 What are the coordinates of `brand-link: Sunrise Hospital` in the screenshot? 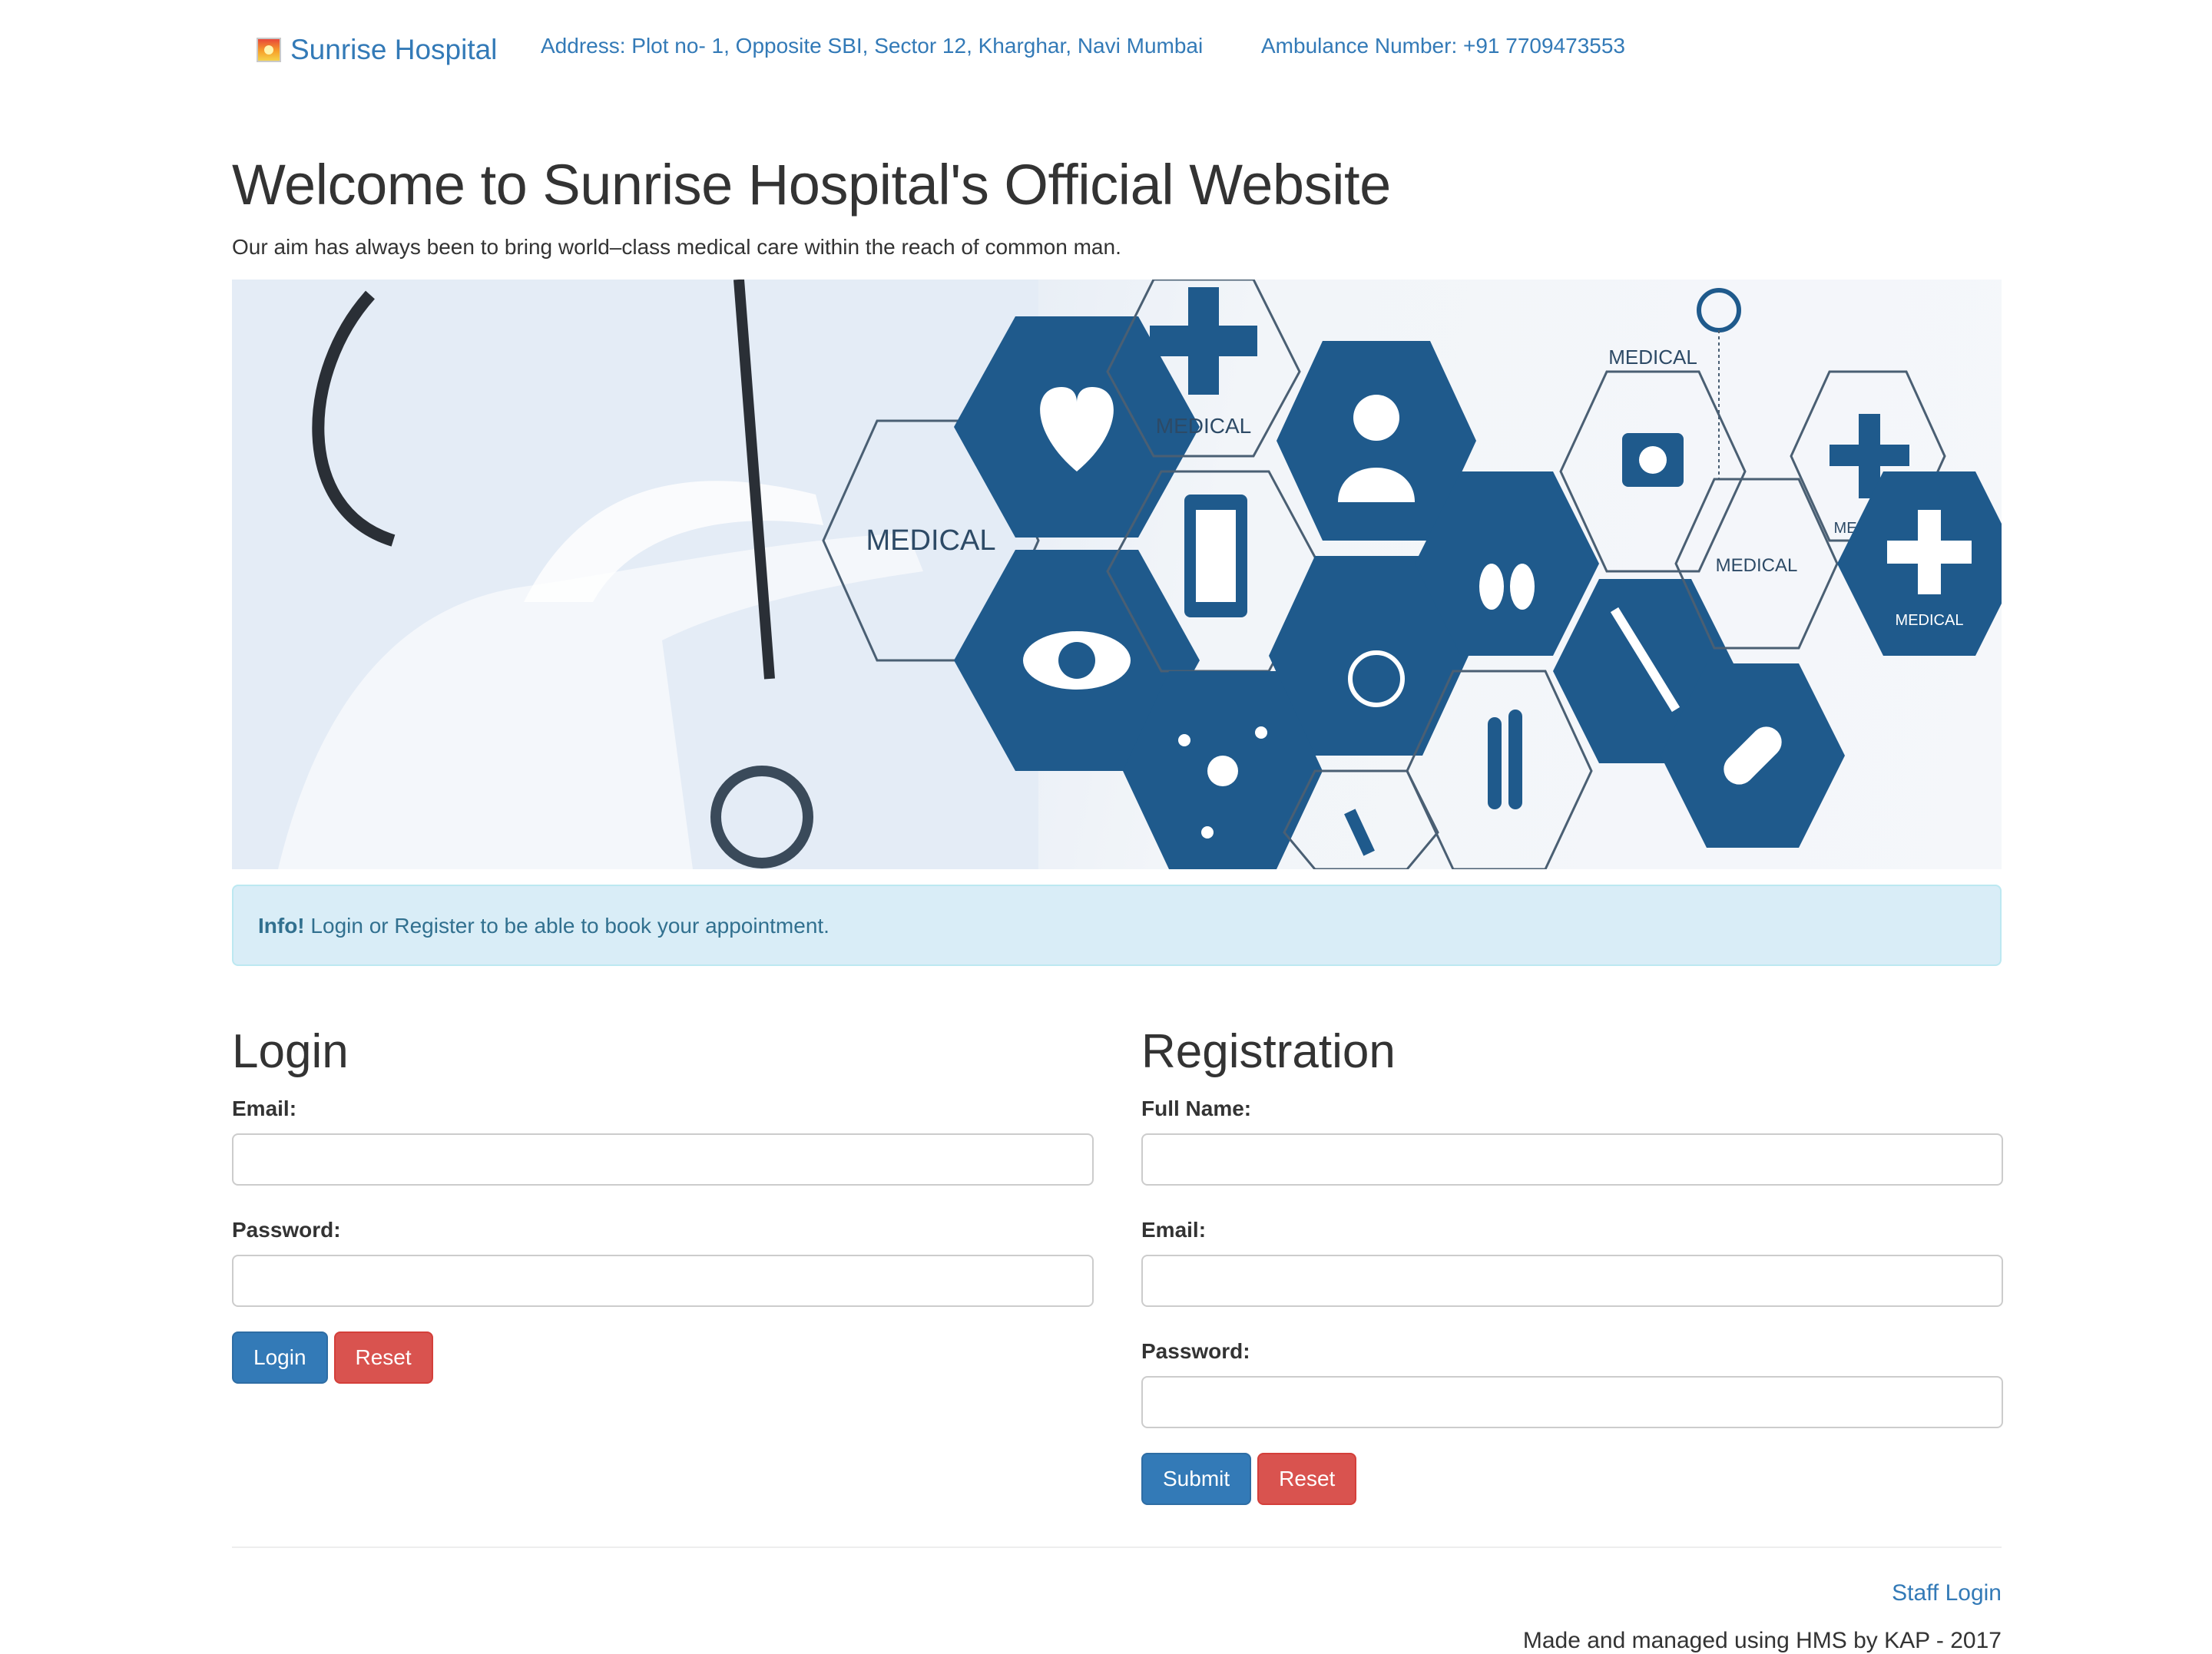 It's located at (377, 50).